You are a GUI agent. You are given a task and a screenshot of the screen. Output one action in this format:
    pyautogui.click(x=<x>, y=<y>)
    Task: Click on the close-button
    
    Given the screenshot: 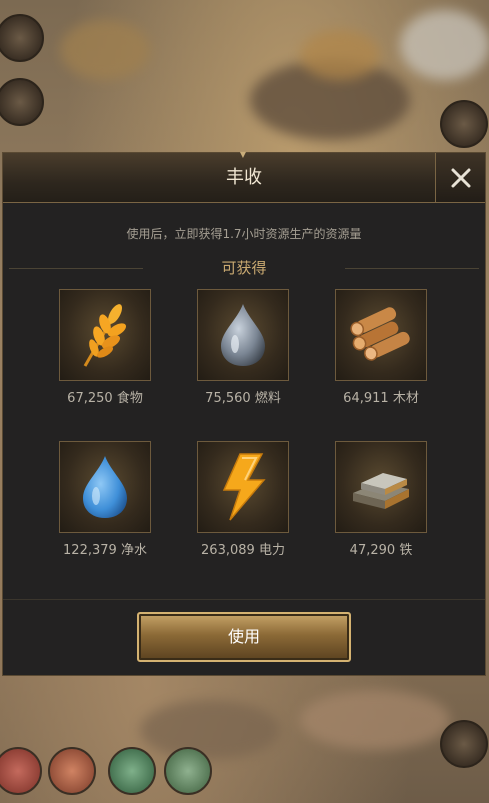 What is the action you would take?
    pyautogui.click(x=460, y=177)
    